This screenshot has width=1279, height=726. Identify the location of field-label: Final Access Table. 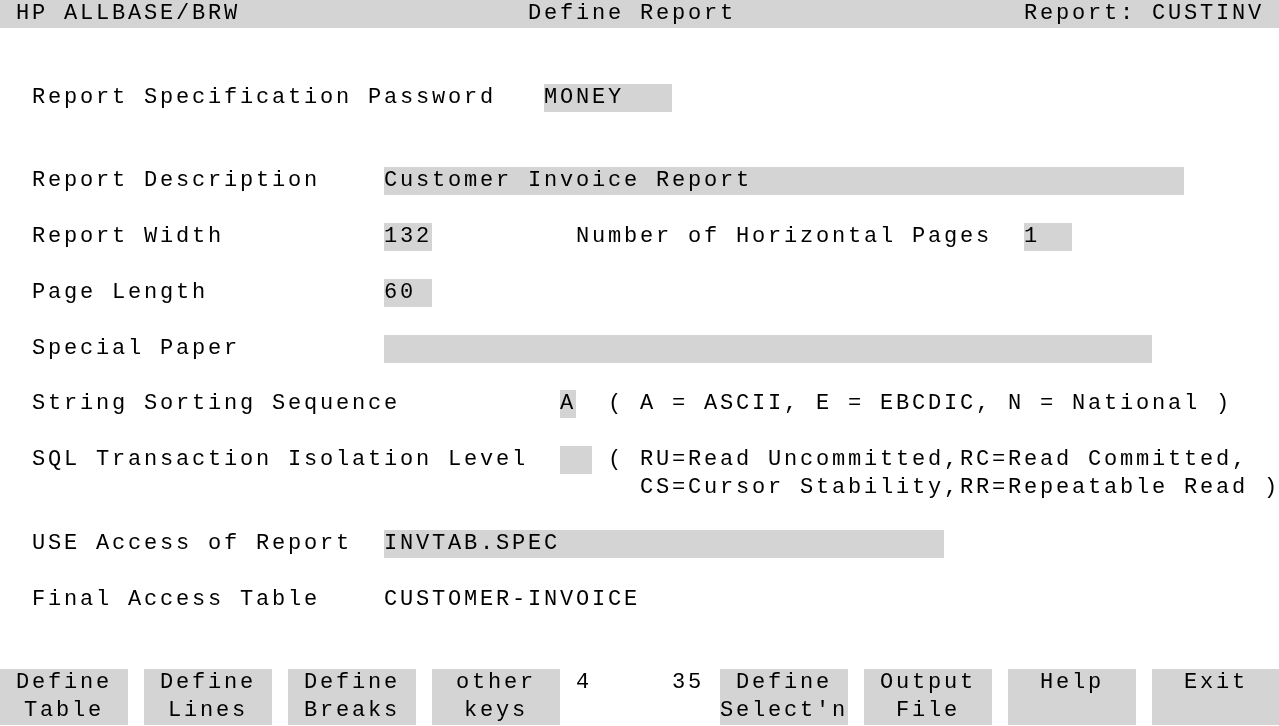
(176, 599).